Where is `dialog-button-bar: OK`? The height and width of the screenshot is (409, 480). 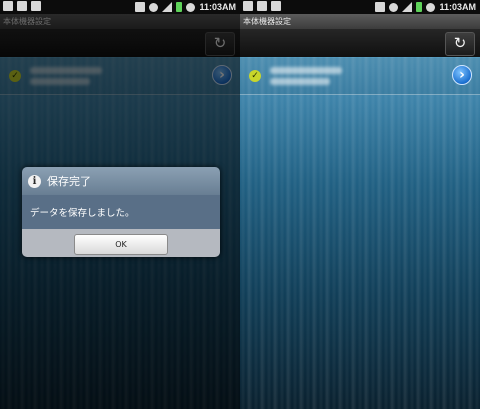
dialog-button-bar: OK is located at coordinates (121, 243).